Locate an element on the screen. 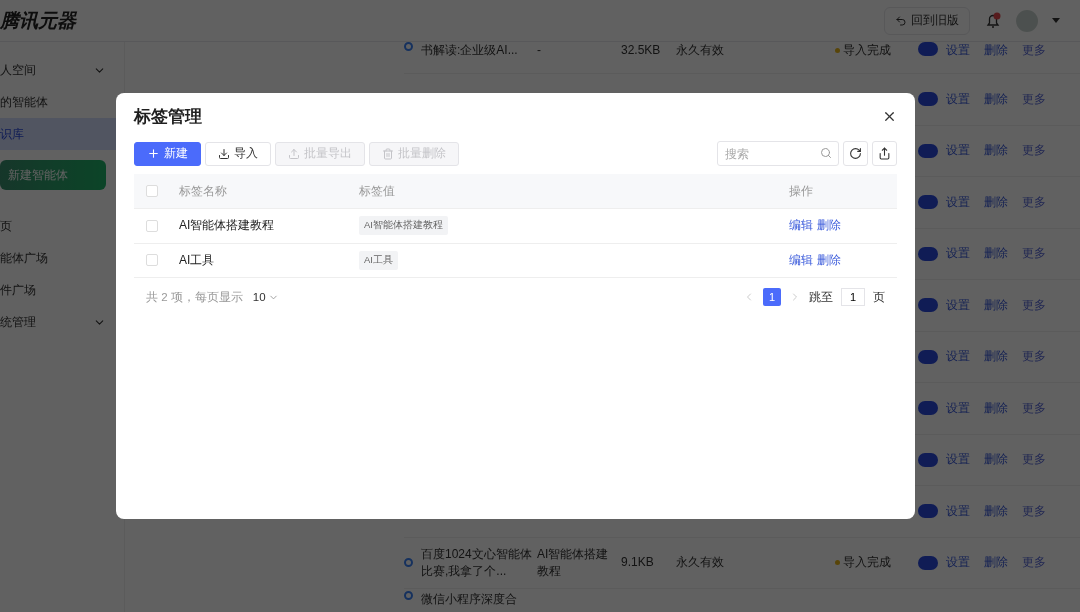  tag-name: AI工具 is located at coordinates (197, 260).